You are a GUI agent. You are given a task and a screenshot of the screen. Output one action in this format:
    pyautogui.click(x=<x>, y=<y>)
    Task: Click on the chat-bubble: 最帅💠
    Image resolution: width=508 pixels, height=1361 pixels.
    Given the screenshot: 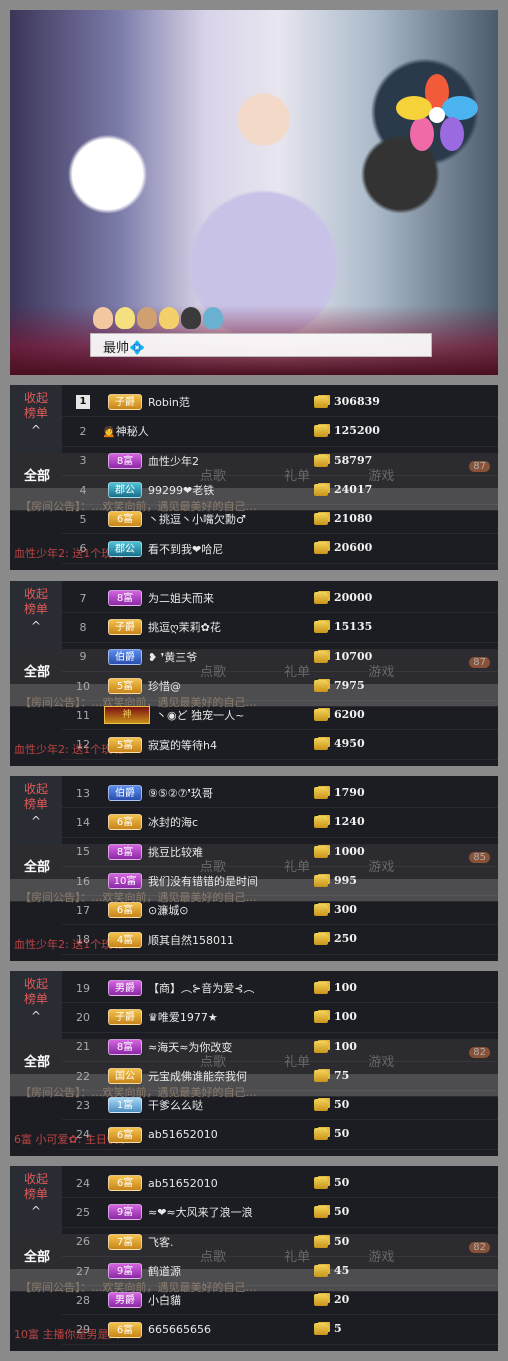 What is the action you would take?
    pyautogui.click(x=261, y=345)
    